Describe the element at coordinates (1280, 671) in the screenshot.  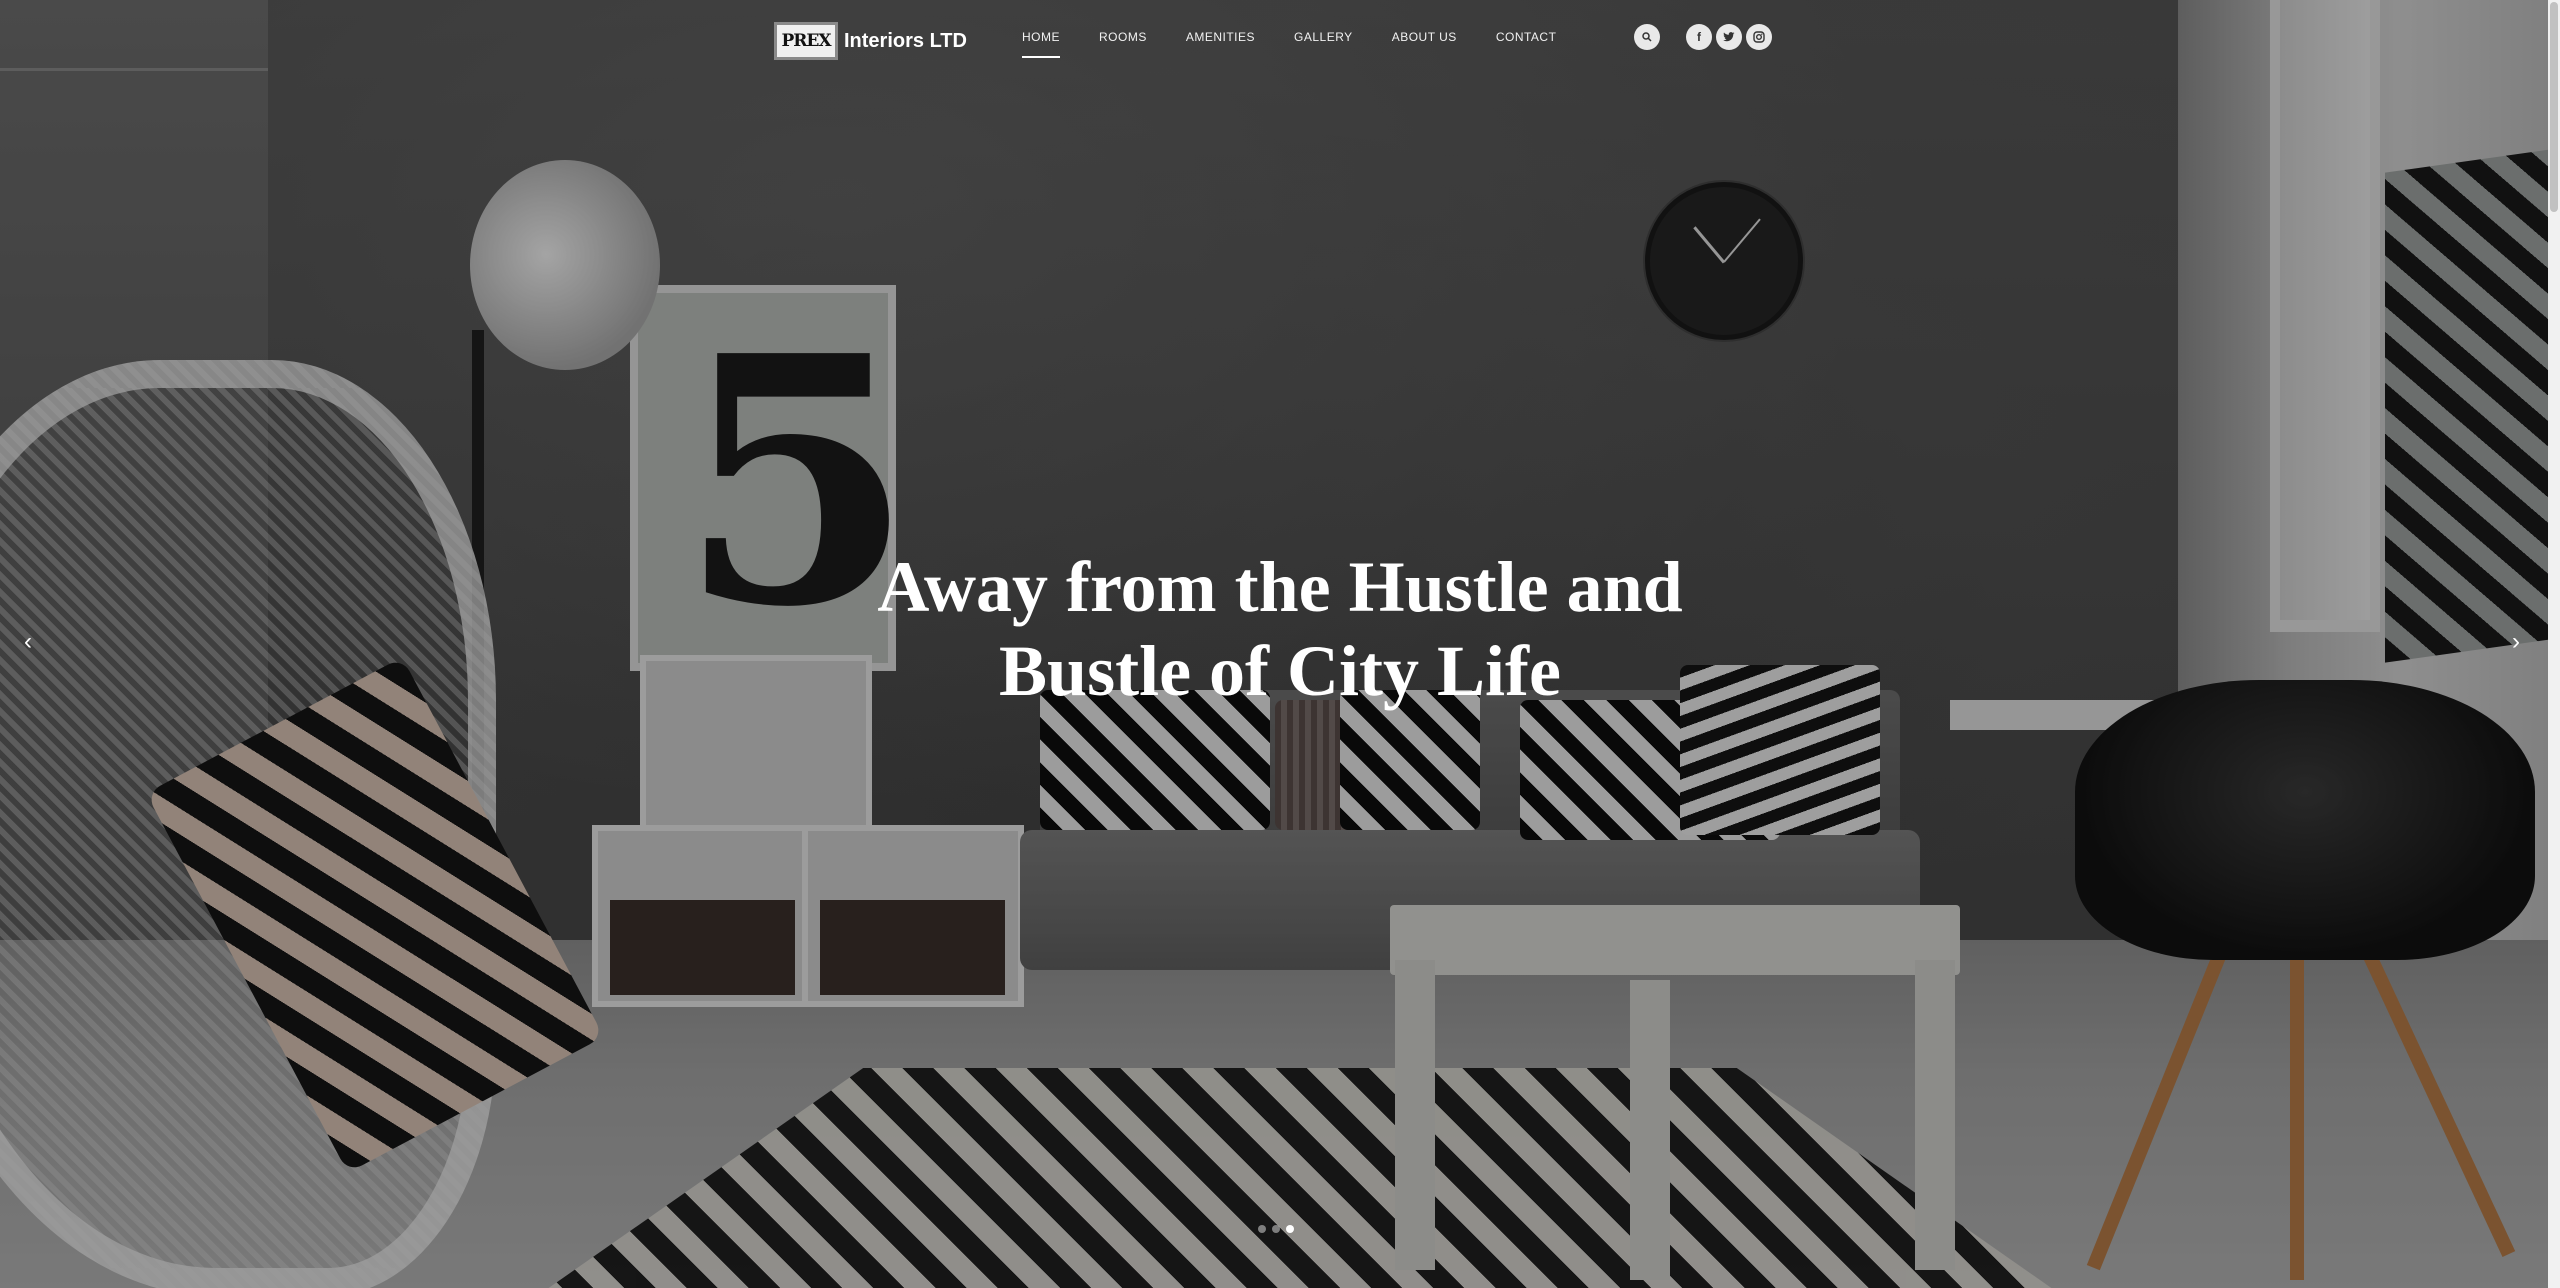
I see `hero-headline-line-2: Bustle of City Life` at that location.